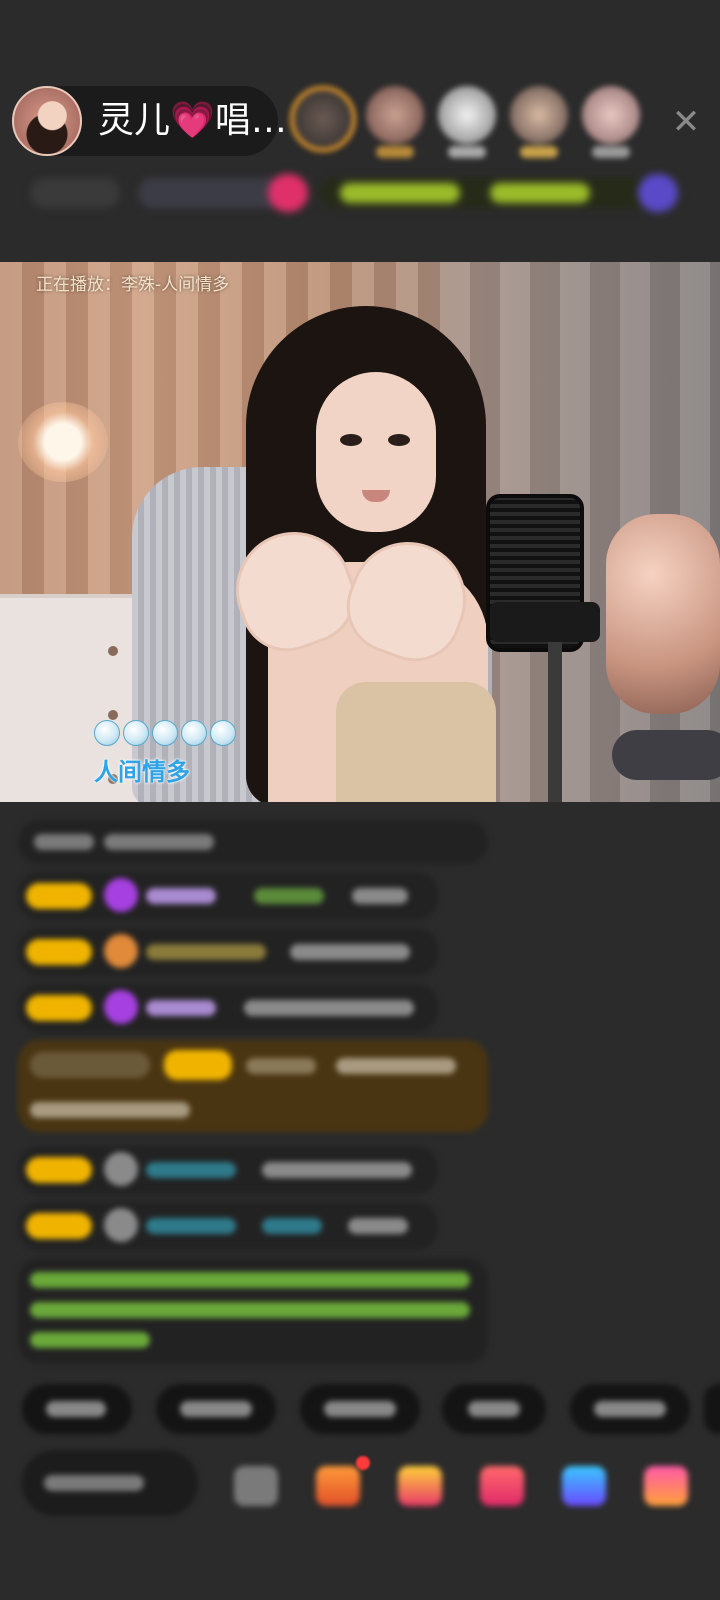 The image size is (720, 1600). I want to click on mic-arm, so click(555, 722).